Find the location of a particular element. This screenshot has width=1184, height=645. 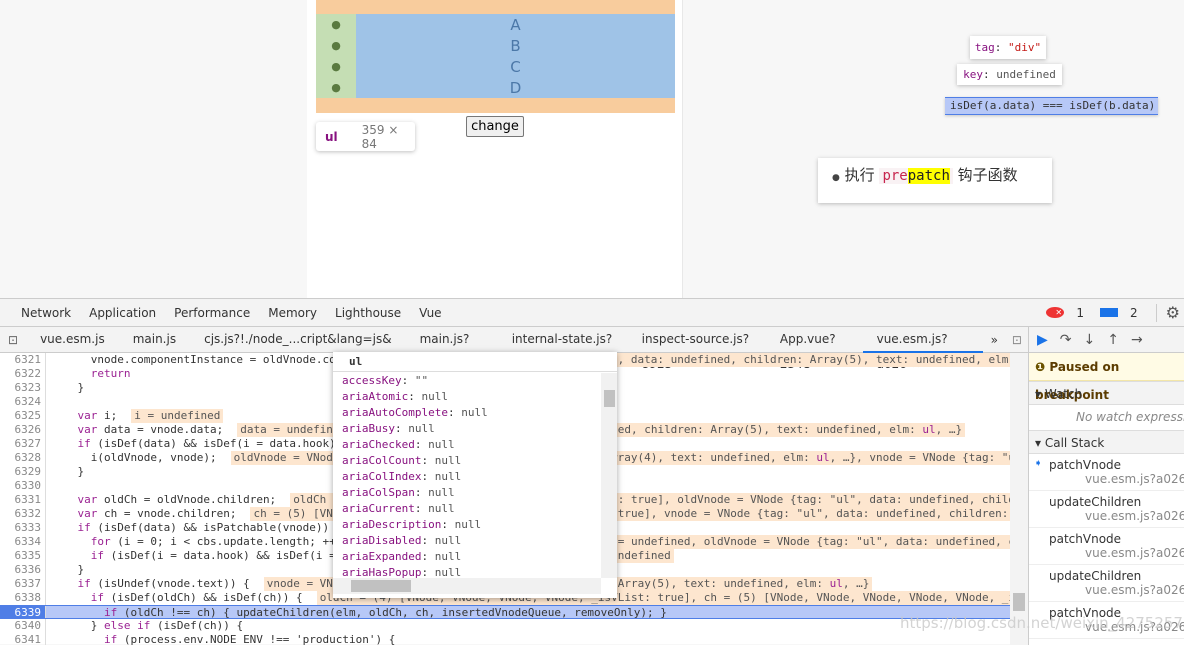

line-number: 6331 is located at coordinates (23, 500).